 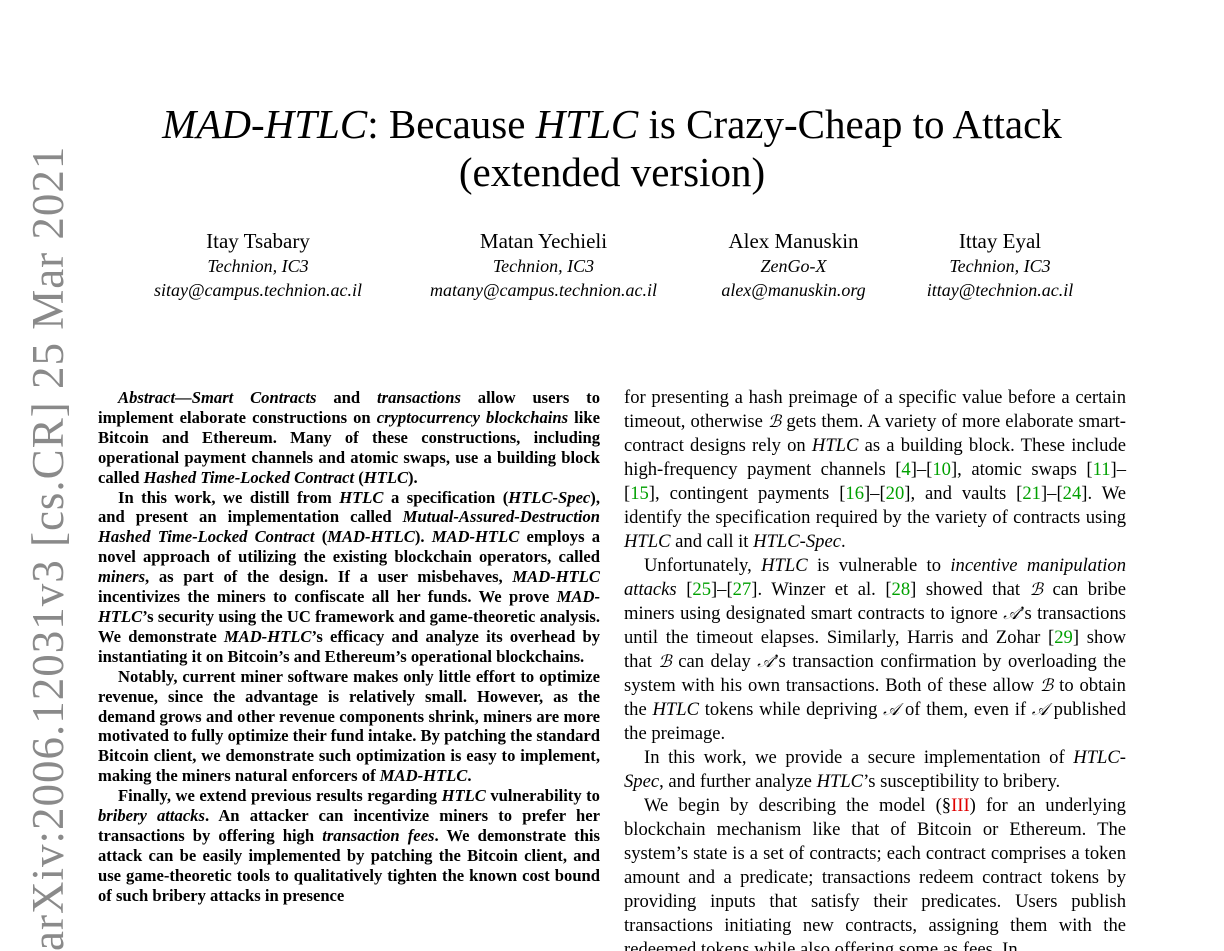 What do you see at coordinates (821, 589) in the screenshot?
I see `text-run: ]. Winzer et al. [` at bounding box center [821, 589].